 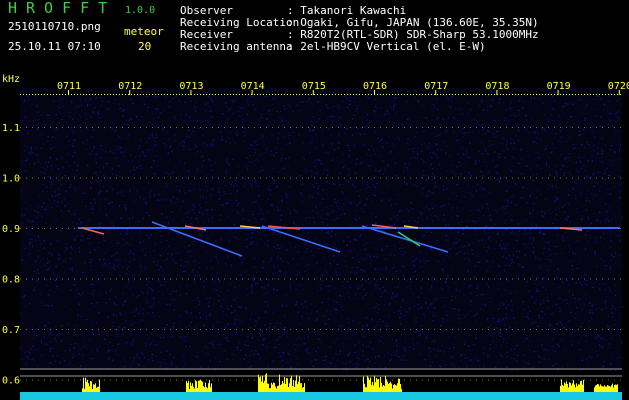 I want to click on freq-tick-label: 0.8, so click(x=11, y=280).